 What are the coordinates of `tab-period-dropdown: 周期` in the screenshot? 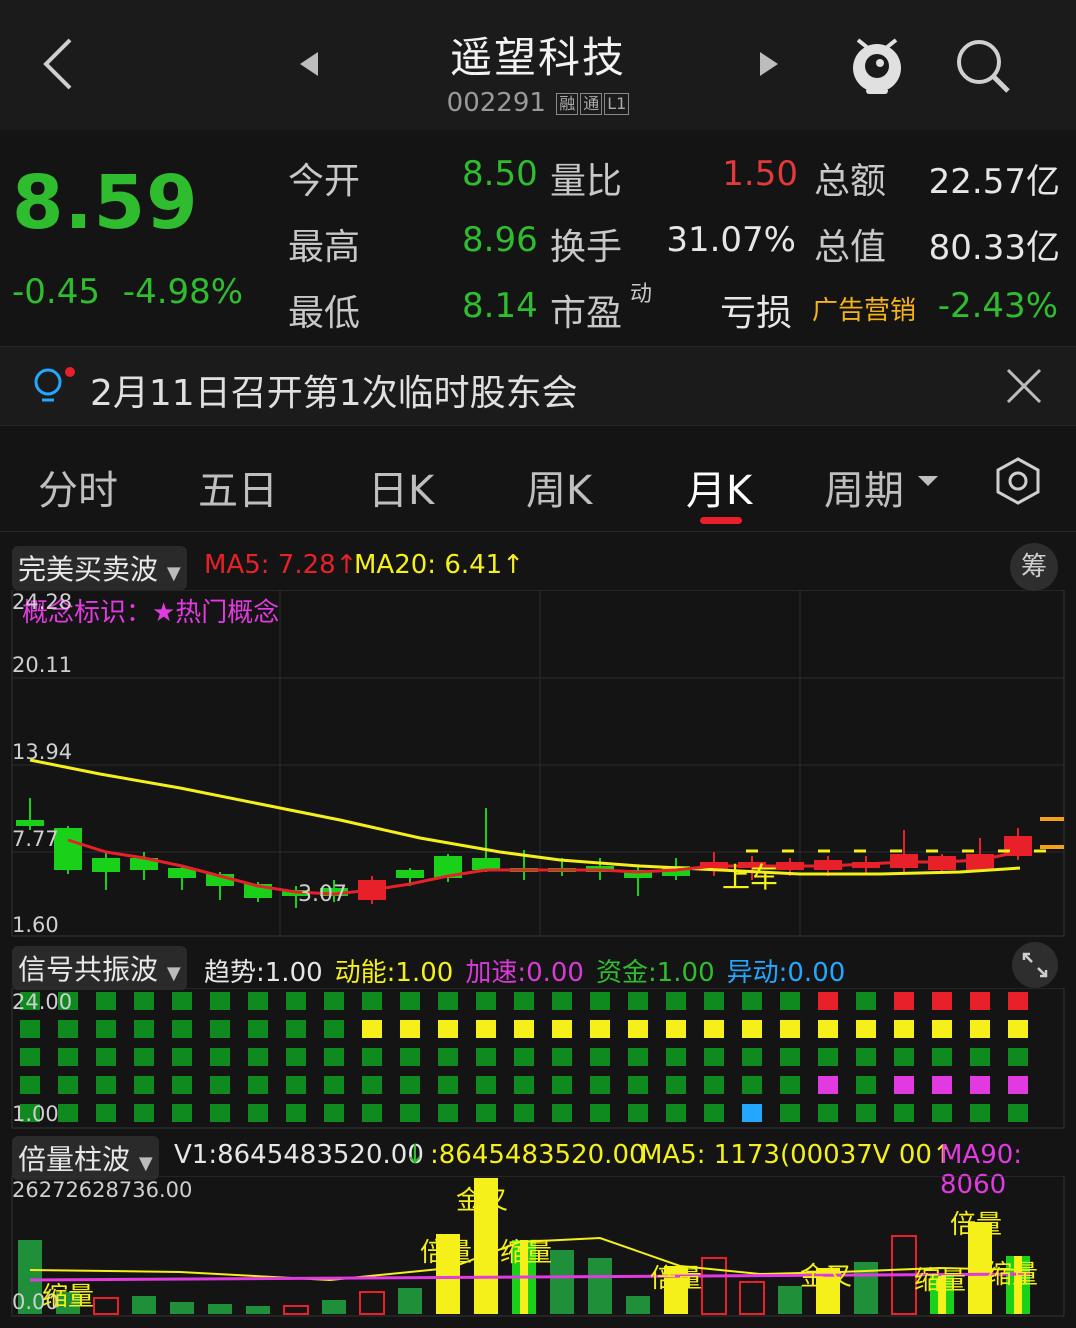 It's located at (864, 487).